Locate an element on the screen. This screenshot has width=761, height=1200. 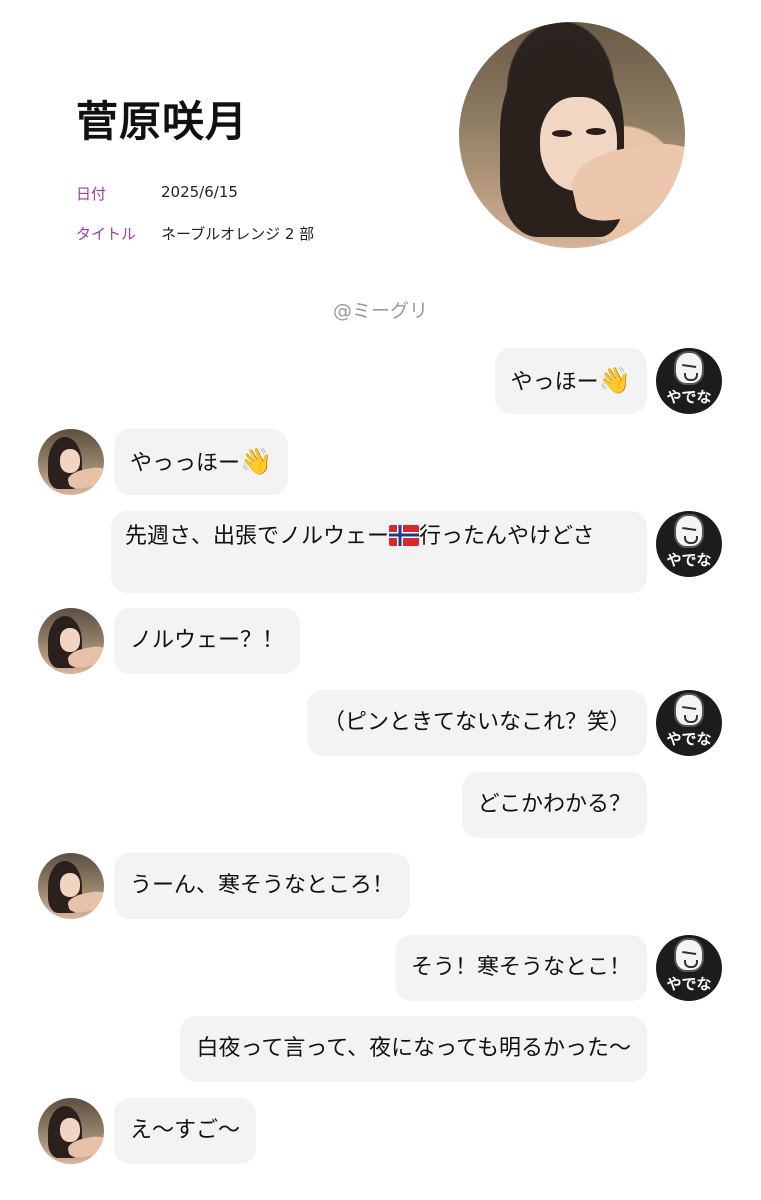
chat-message-self: やっほー👋 やでな is located at coordinates (380, 381).